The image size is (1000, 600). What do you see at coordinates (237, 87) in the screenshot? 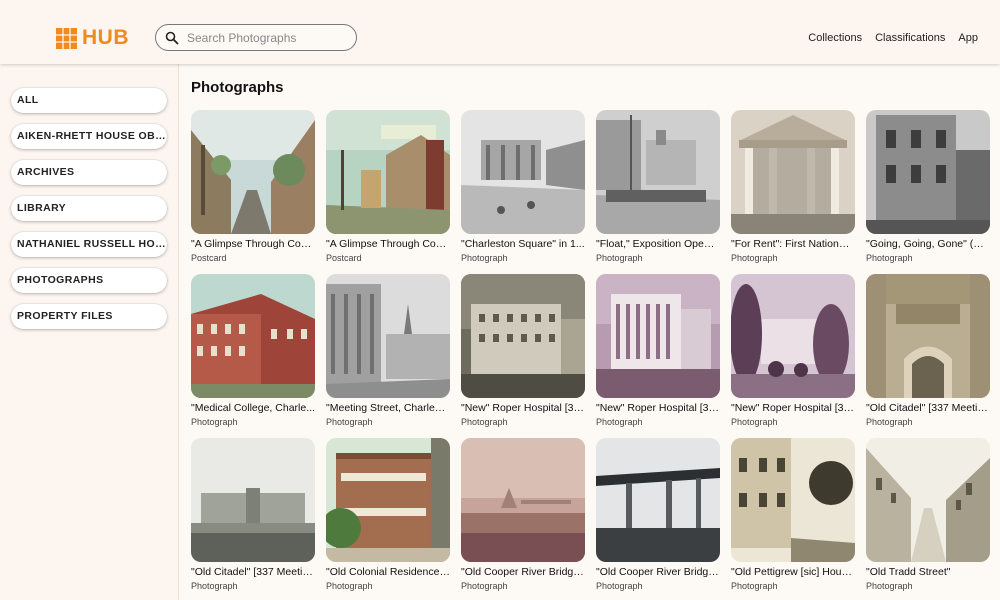
I see `page-title: Photographs` at bounding box center [237, 87].